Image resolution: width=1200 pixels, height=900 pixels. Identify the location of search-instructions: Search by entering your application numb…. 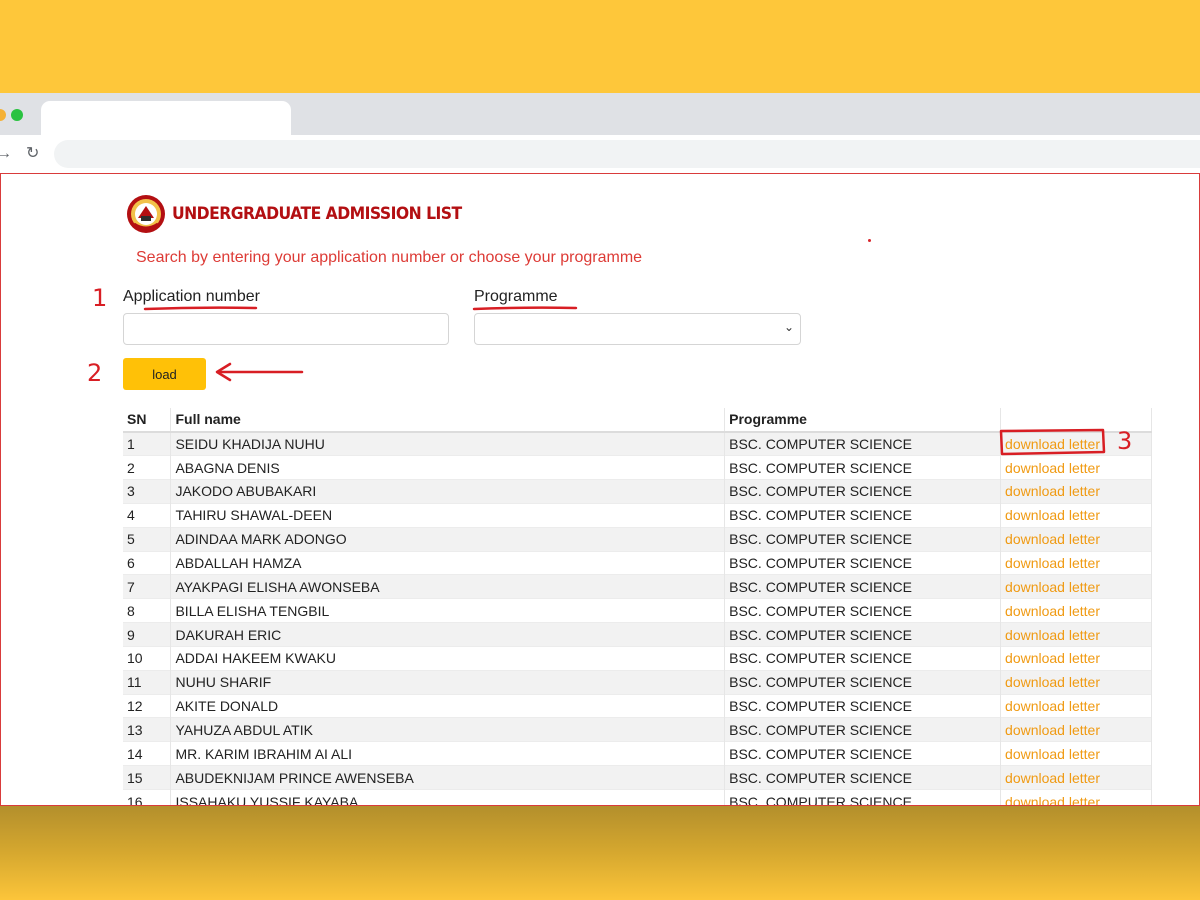
(389, 257).